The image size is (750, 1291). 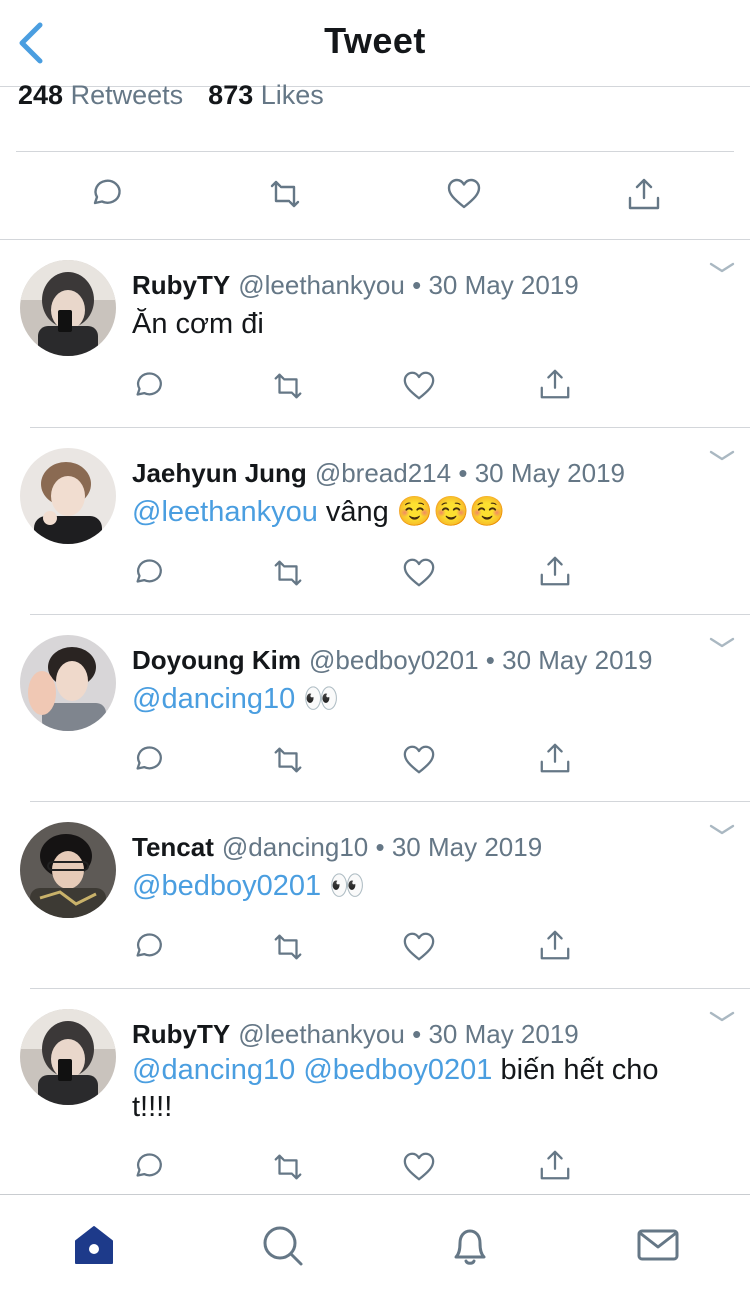 What do you see at coordinates (658, 1245) in the screenshot?
I see `messages-envelope-icon` at bounding box center [658, 1245].